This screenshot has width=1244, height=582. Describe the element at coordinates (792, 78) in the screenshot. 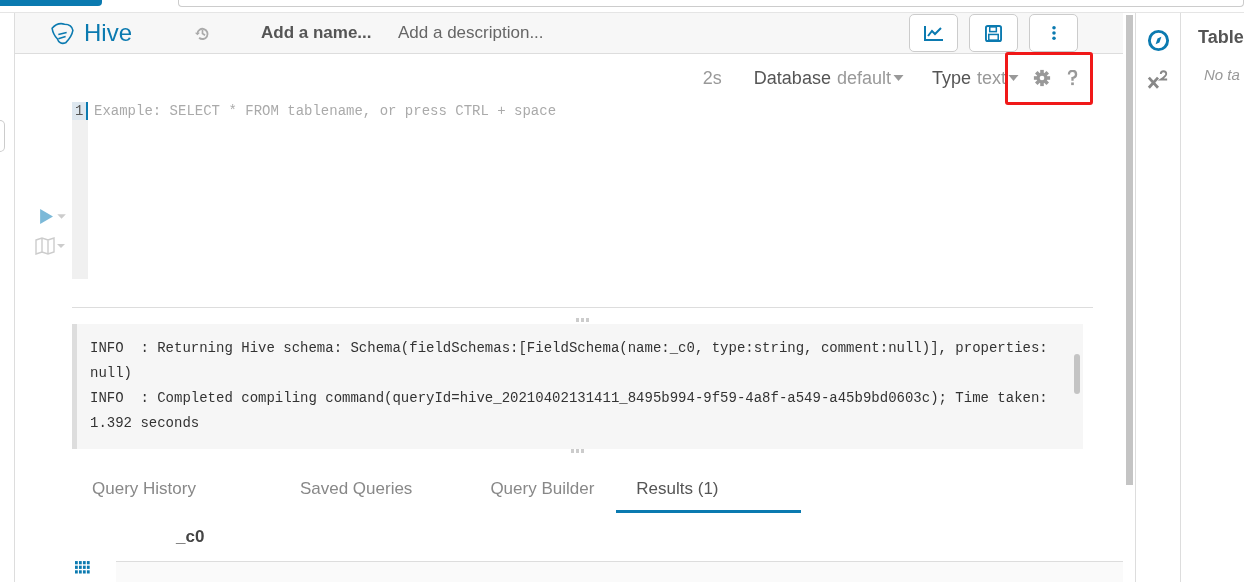

I see `database-label: Database` at that location.